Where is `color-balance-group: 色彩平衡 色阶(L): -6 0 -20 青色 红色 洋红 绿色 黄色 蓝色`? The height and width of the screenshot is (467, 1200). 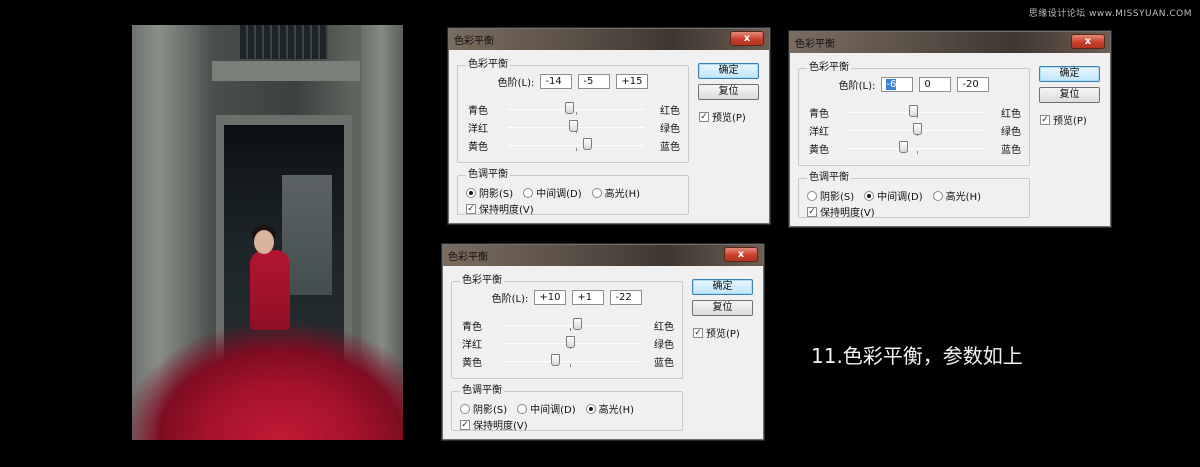 color-balance-group: 色彩平衡 色阶(L): -6 0 -20 青色 红色 洋红 绿色 黄色 蓝色 is located at coordinates (914, 114).